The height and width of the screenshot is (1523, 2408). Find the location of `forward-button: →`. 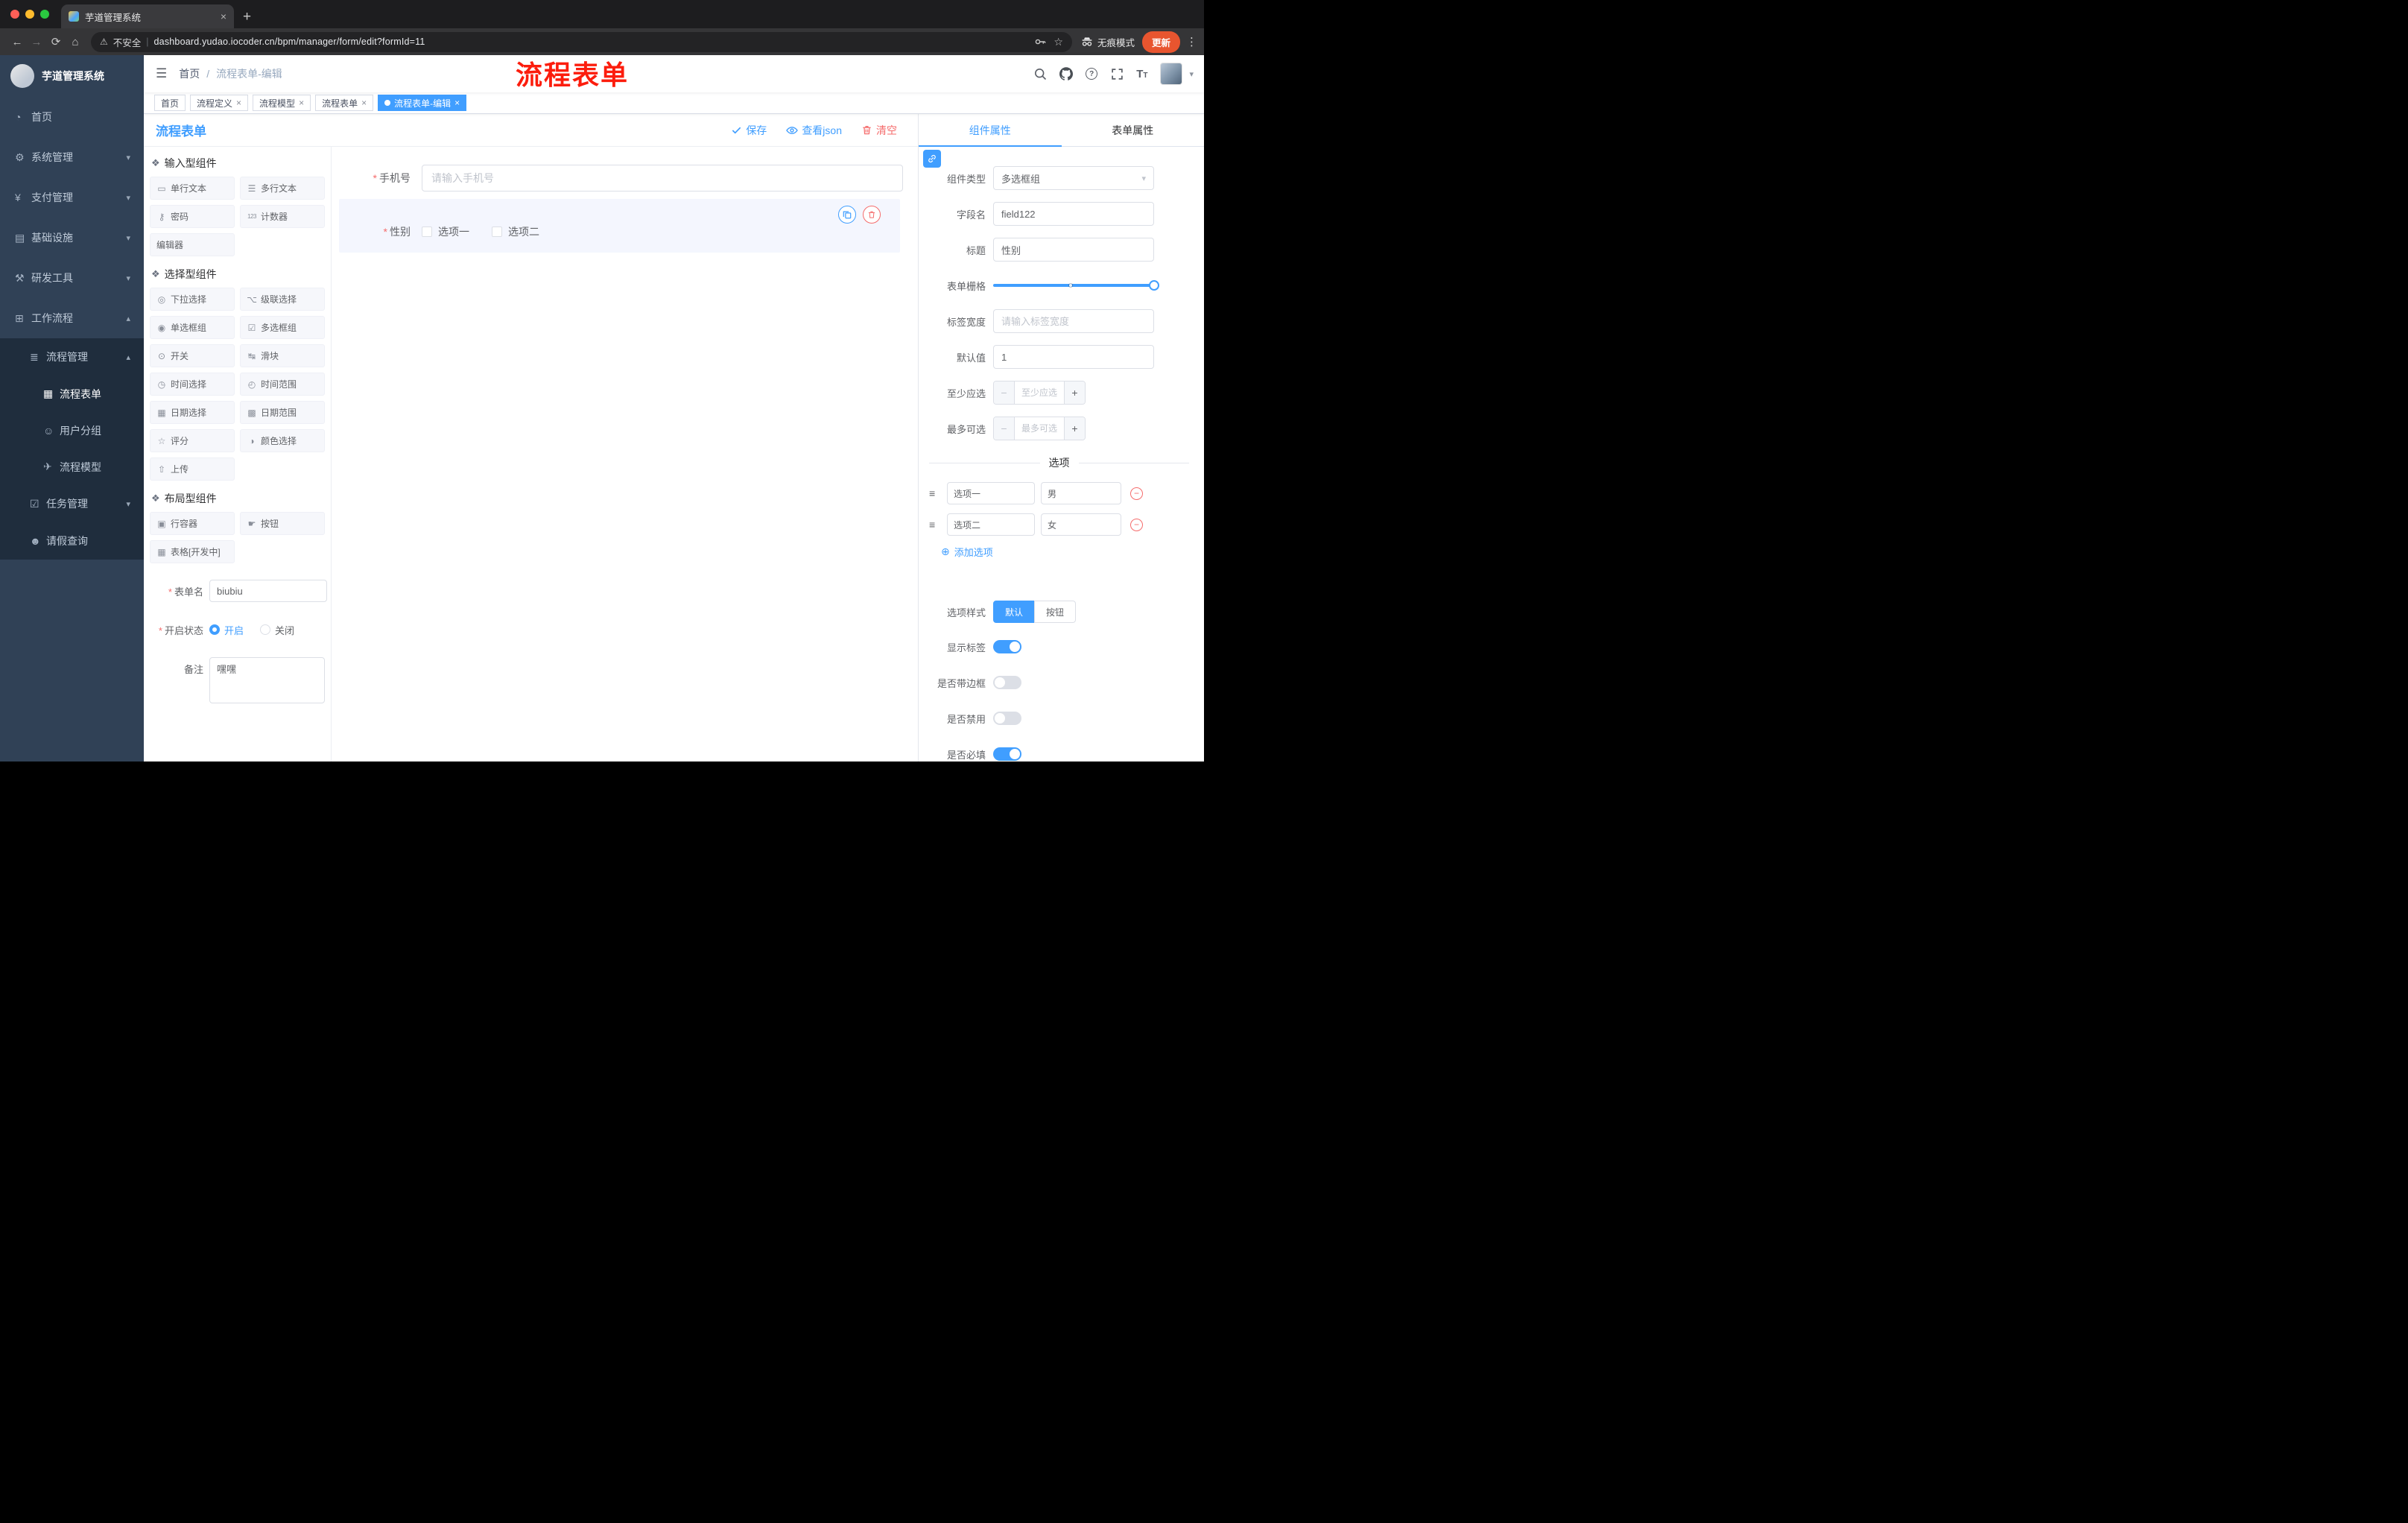

forward-button: → is located at coordinates (36, 42).